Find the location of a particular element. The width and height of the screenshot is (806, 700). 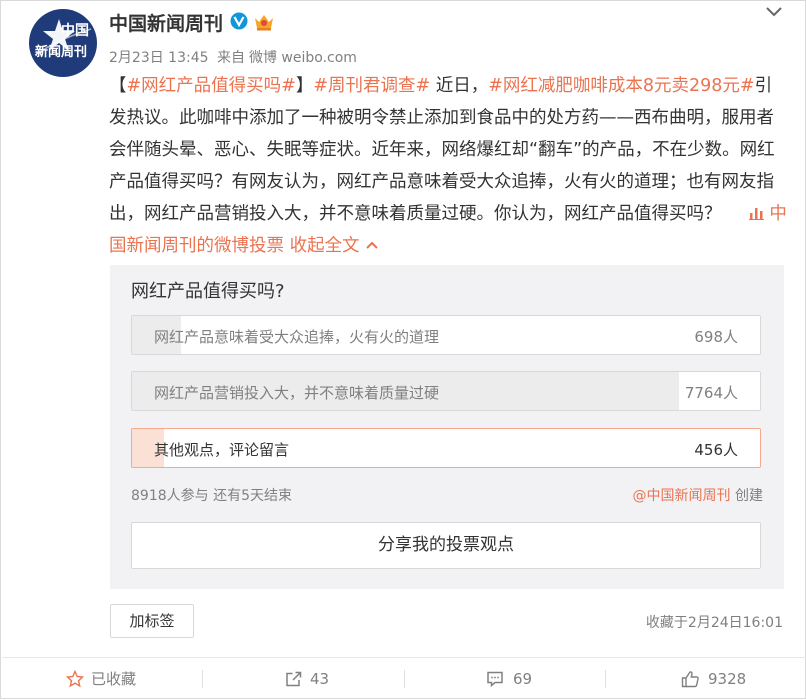

like-button: 9328 is located at coordinates (726, 679).